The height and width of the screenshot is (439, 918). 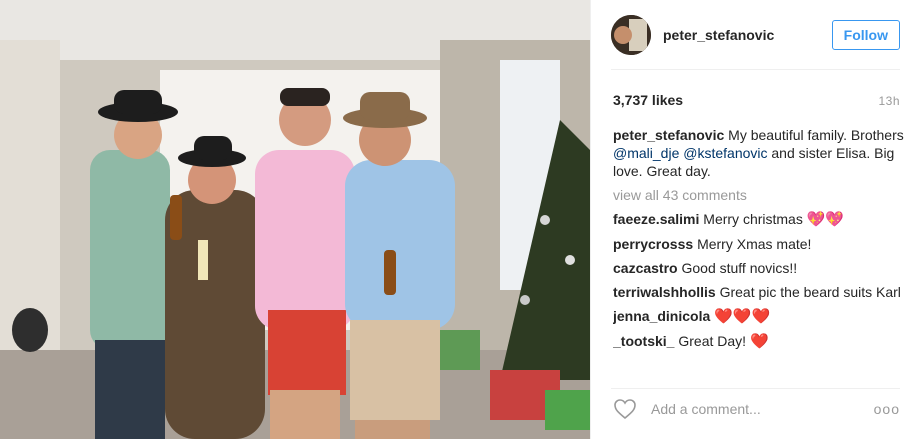 What do you see at coordinates (816, 135) in the screenshot?
I see `caption-text-1: My beautiful family. Brothers` at bounding box center [816, 135].